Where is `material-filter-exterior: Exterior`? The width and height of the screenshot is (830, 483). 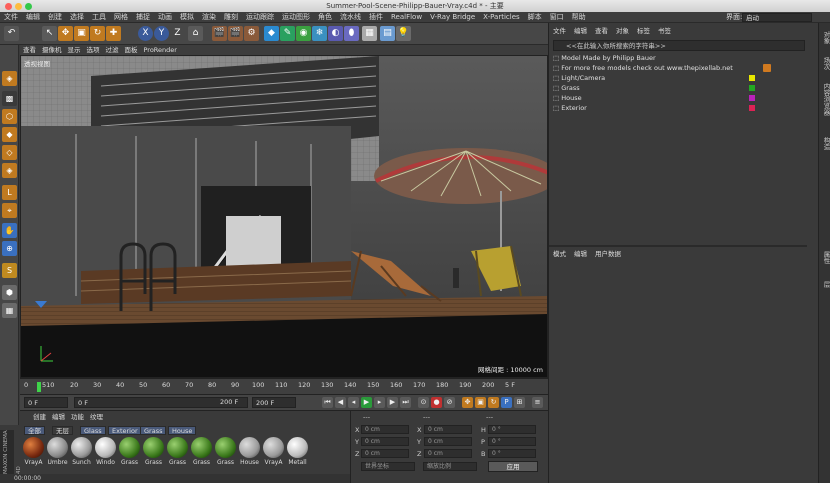
material-filter-exterior: Exterior is located at coordinates (125, 430).